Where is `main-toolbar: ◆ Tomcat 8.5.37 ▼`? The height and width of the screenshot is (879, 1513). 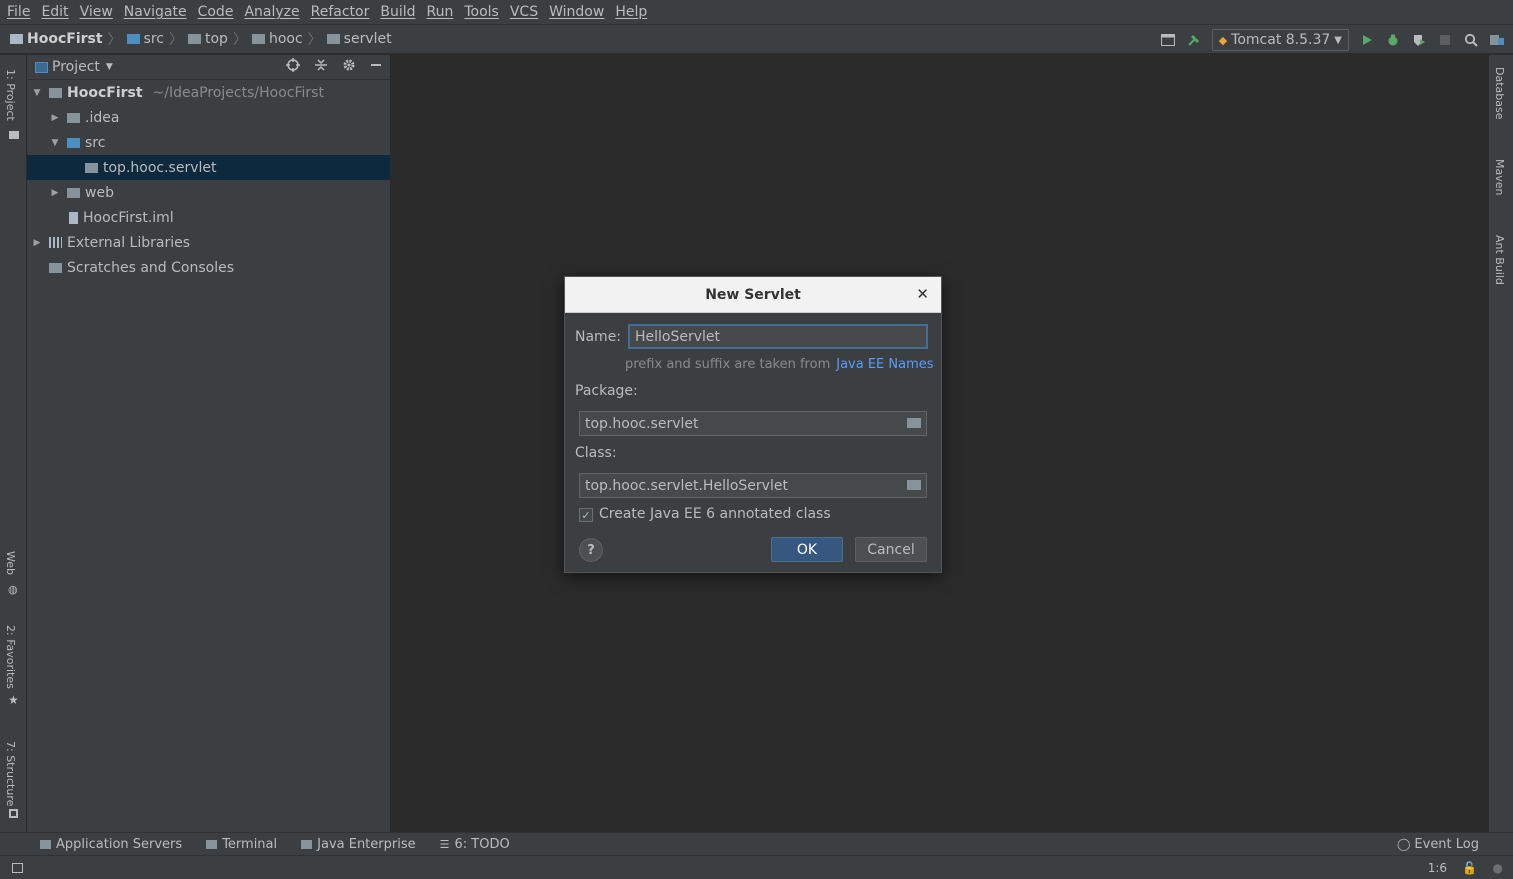 main-toolbar: ◆ Tomcat 8.5.37 ▼ is located at coordinates (1332, 40).